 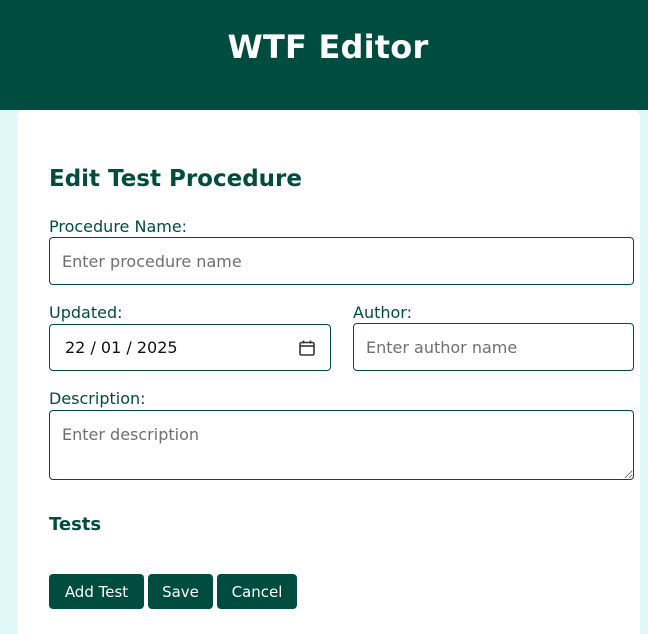 What do you see at coordinates (86, 312) in the screenshot?
I see `updated-label: Updated:` at bounding box center [86, 312].